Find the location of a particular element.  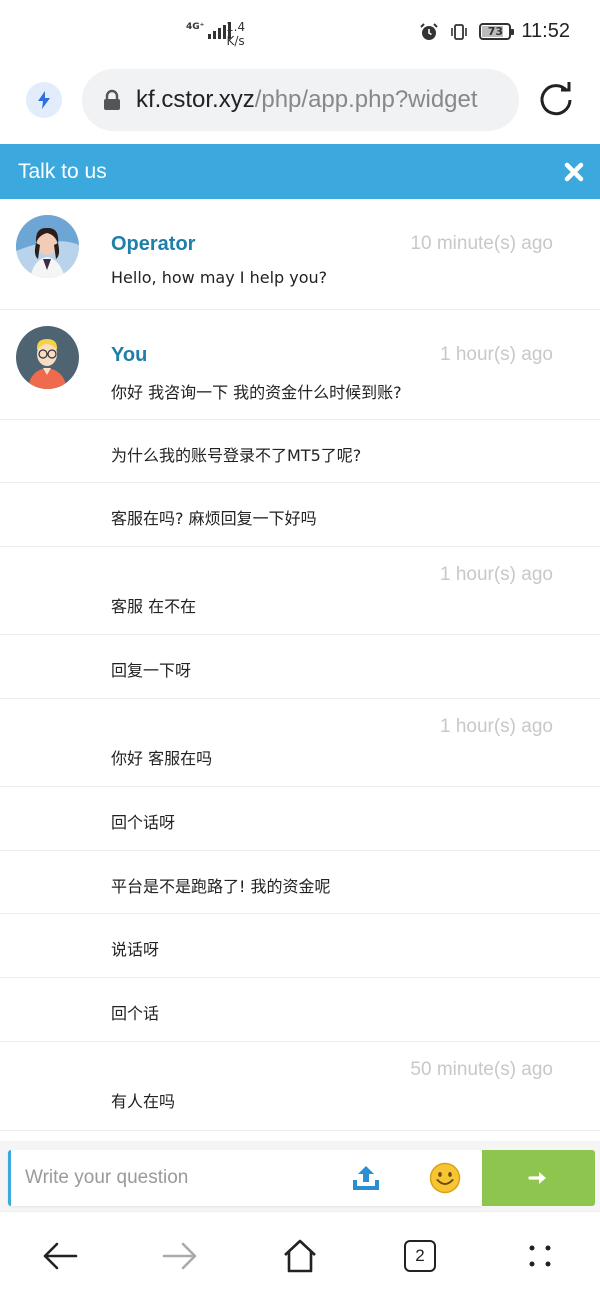

message-text: 客服在吗? 麻烦回复一下好吗 is located at coordinates (214, 518).